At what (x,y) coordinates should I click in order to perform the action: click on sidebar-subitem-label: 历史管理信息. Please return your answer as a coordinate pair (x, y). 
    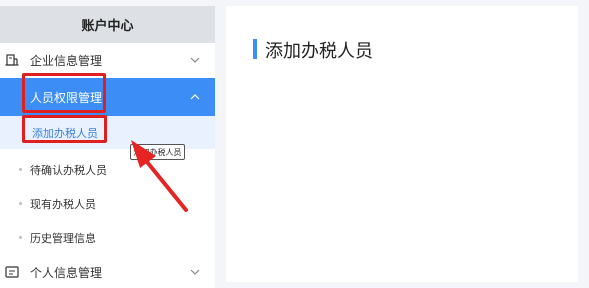
    Looking at the image, I should click on (63, 238).